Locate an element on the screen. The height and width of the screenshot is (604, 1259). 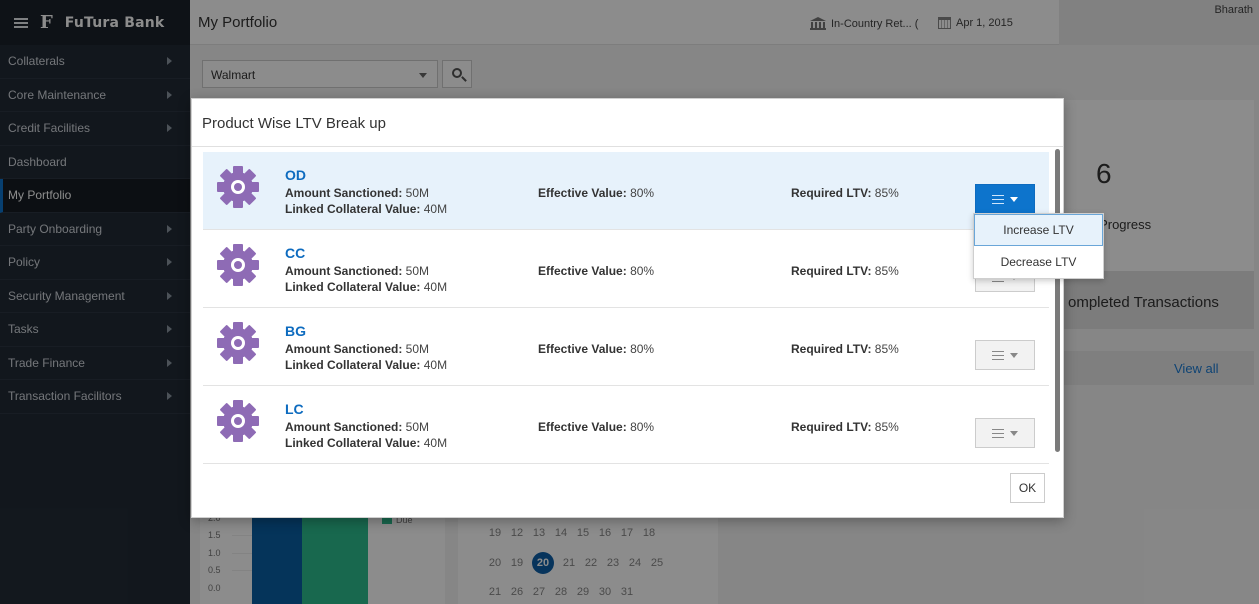
modal-title: Product Wise LTV Break up is located at coordinates (627, 123).